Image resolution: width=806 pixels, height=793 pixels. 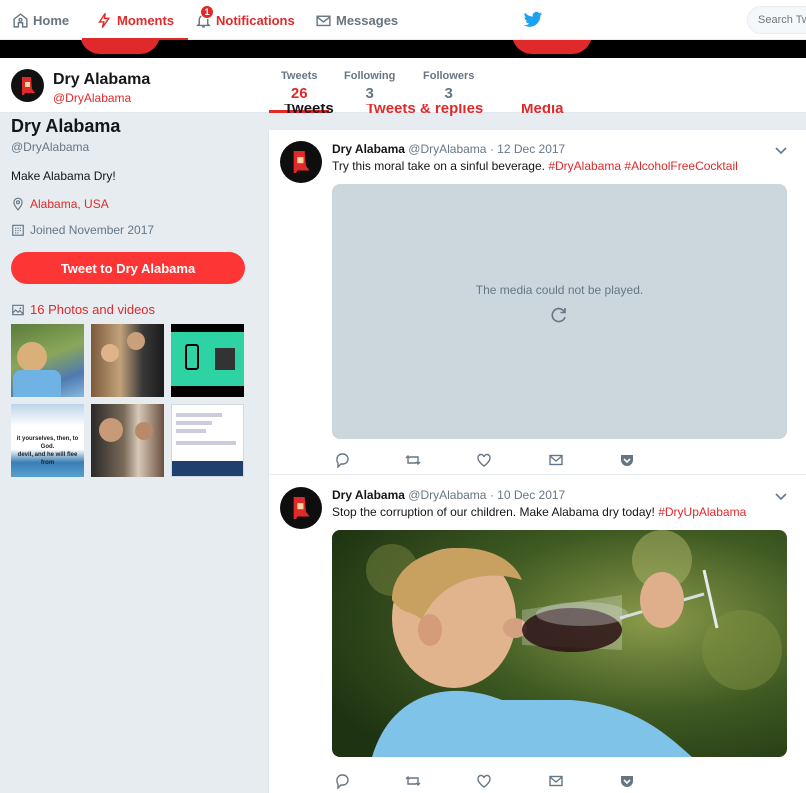 I want to click on phone-icon, so click(x=192, y=357).